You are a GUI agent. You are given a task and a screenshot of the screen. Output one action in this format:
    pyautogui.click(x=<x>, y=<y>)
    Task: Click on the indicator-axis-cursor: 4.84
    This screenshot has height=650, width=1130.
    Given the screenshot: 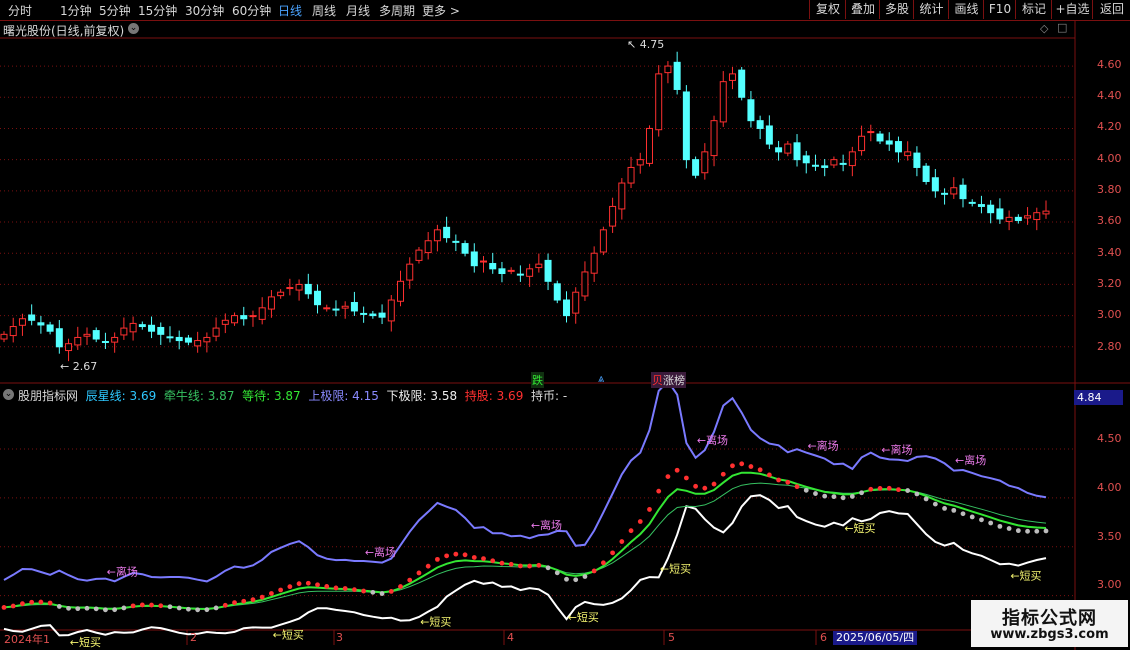 What is the action you would take?
    pyautogui.click(x=1098, y=397)
    